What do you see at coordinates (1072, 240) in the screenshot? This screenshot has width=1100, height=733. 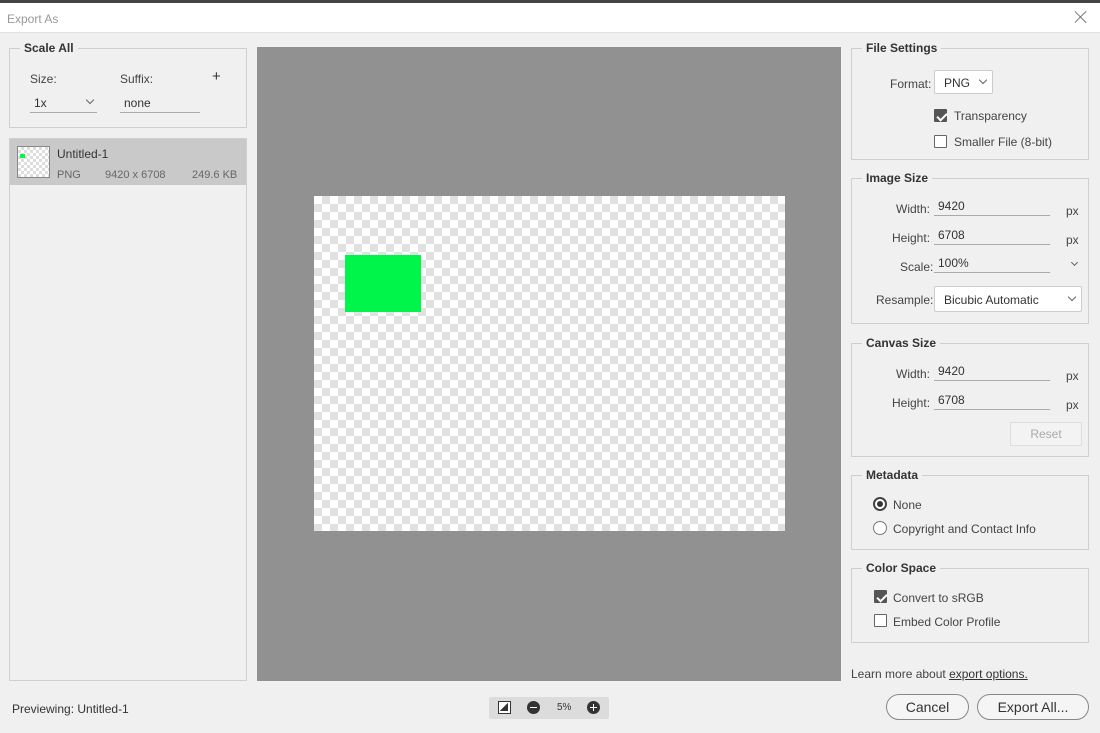 I see `image-height-unit: px` at bounding box center [1072, 240].